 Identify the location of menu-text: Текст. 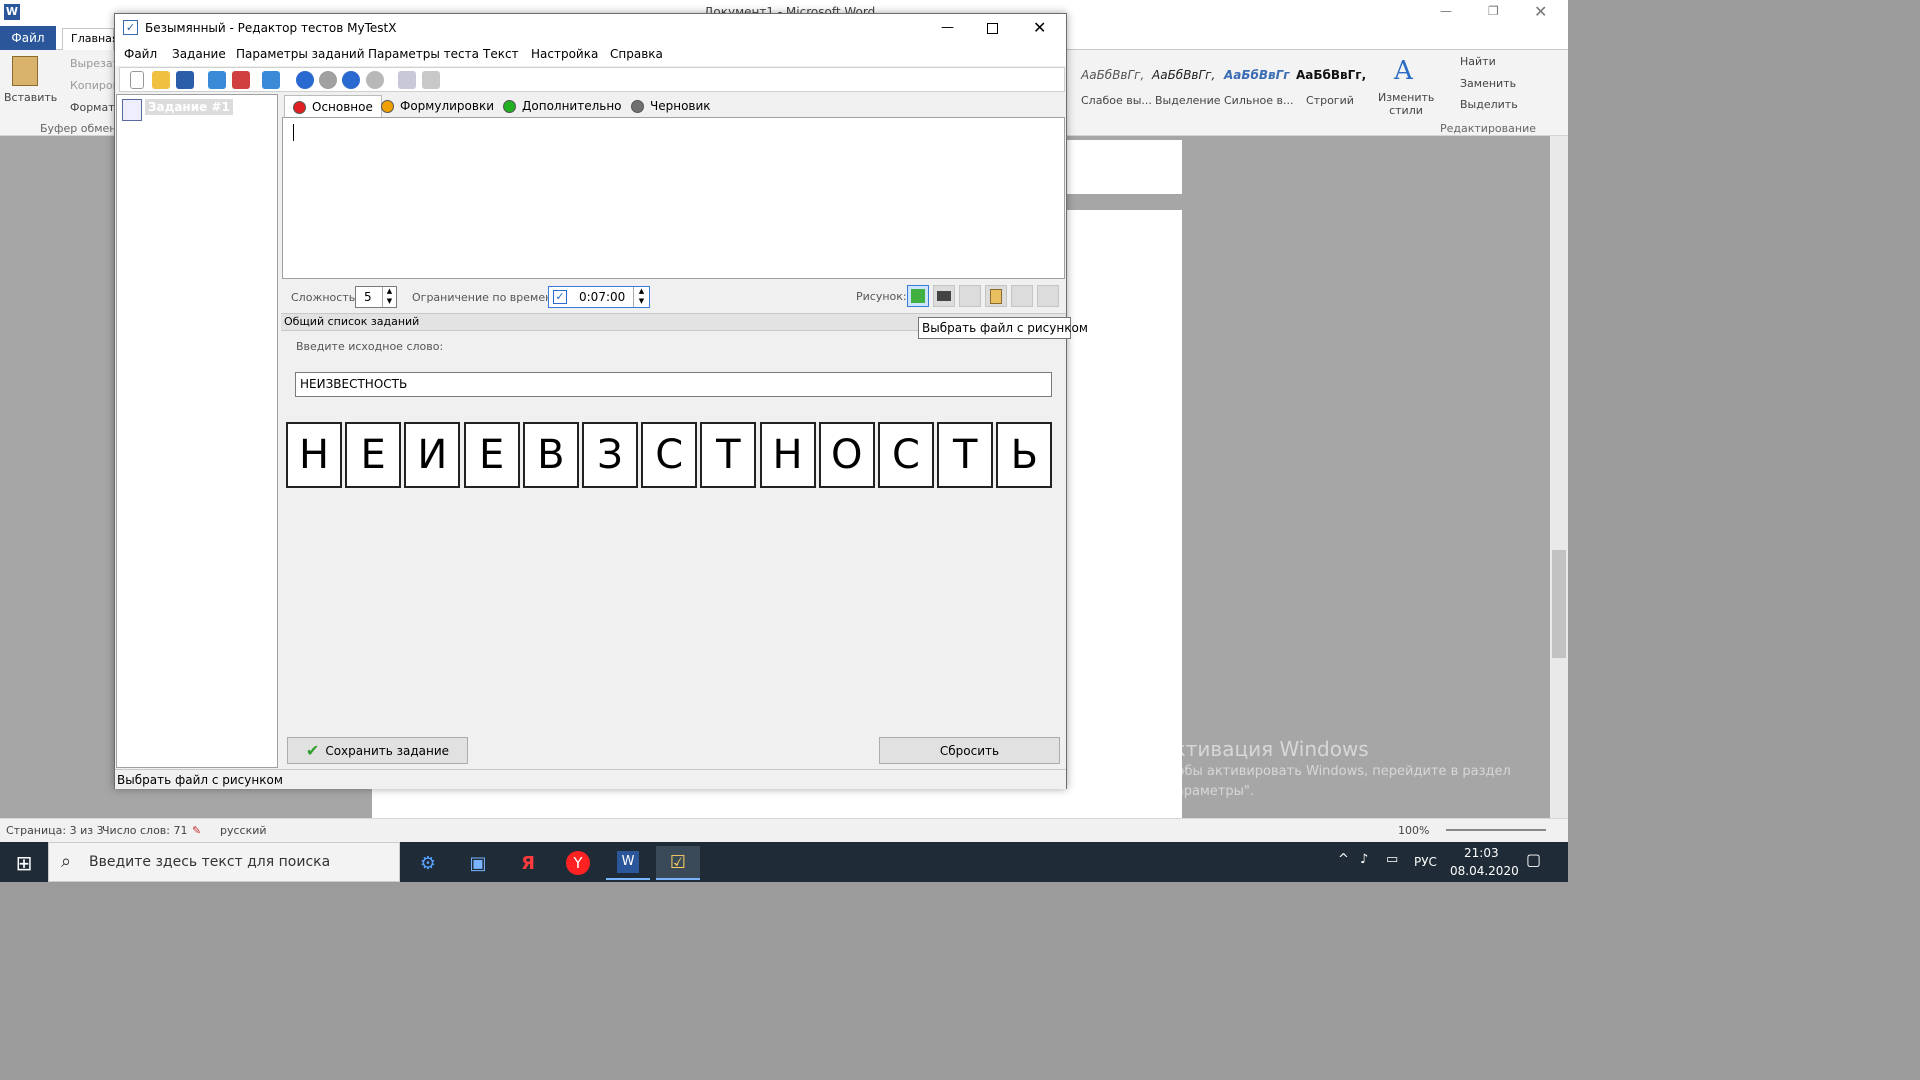
(501, 54).